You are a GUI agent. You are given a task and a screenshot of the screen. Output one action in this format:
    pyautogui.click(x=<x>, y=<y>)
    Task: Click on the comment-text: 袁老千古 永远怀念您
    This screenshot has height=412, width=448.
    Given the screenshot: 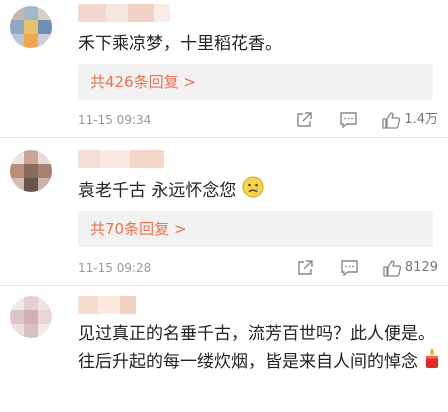 What is the action you would take?
    pyautogui.click(x=258, y=191)
    